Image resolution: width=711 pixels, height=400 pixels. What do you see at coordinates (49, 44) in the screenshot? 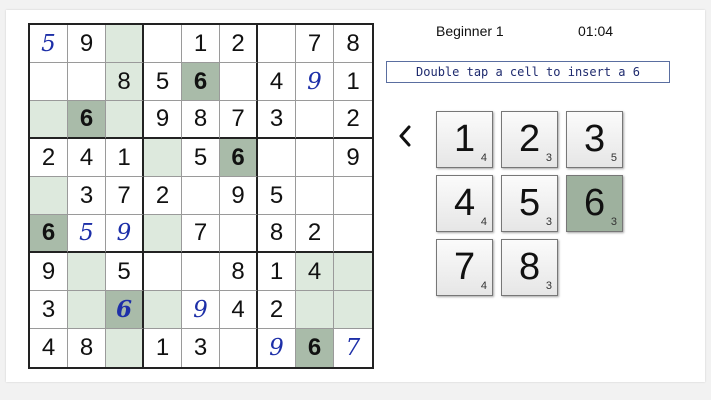
I see `grid-cell-r1c1: 5` at bounding box center [49, 44].